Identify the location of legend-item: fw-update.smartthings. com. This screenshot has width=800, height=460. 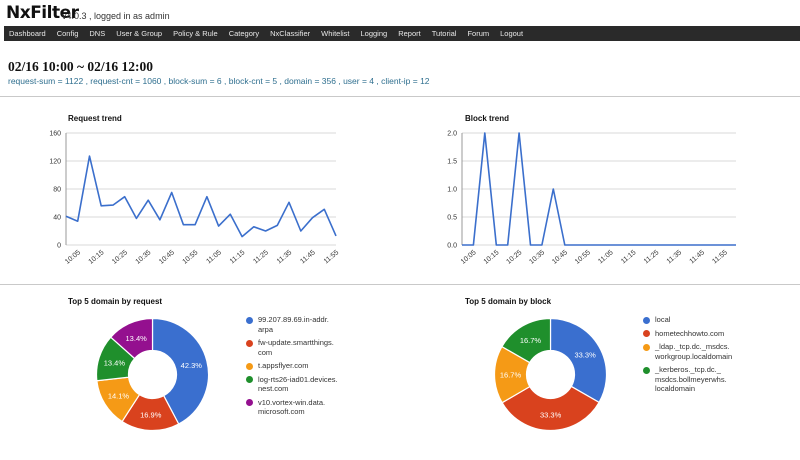
(292, 347).